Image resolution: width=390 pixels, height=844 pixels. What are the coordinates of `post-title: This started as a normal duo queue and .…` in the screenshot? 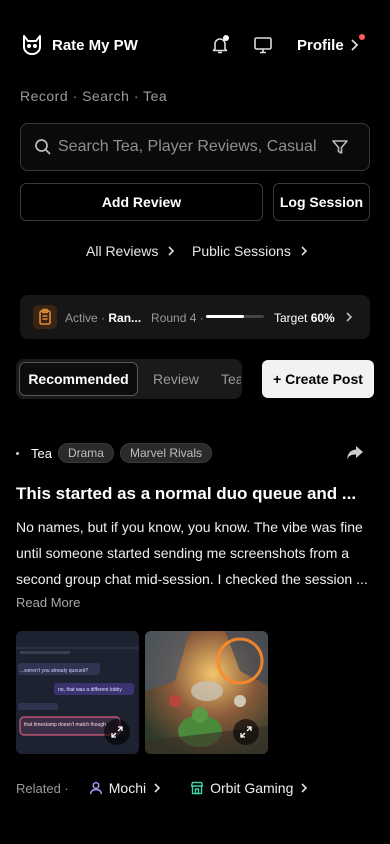 It's located at (196, 494).